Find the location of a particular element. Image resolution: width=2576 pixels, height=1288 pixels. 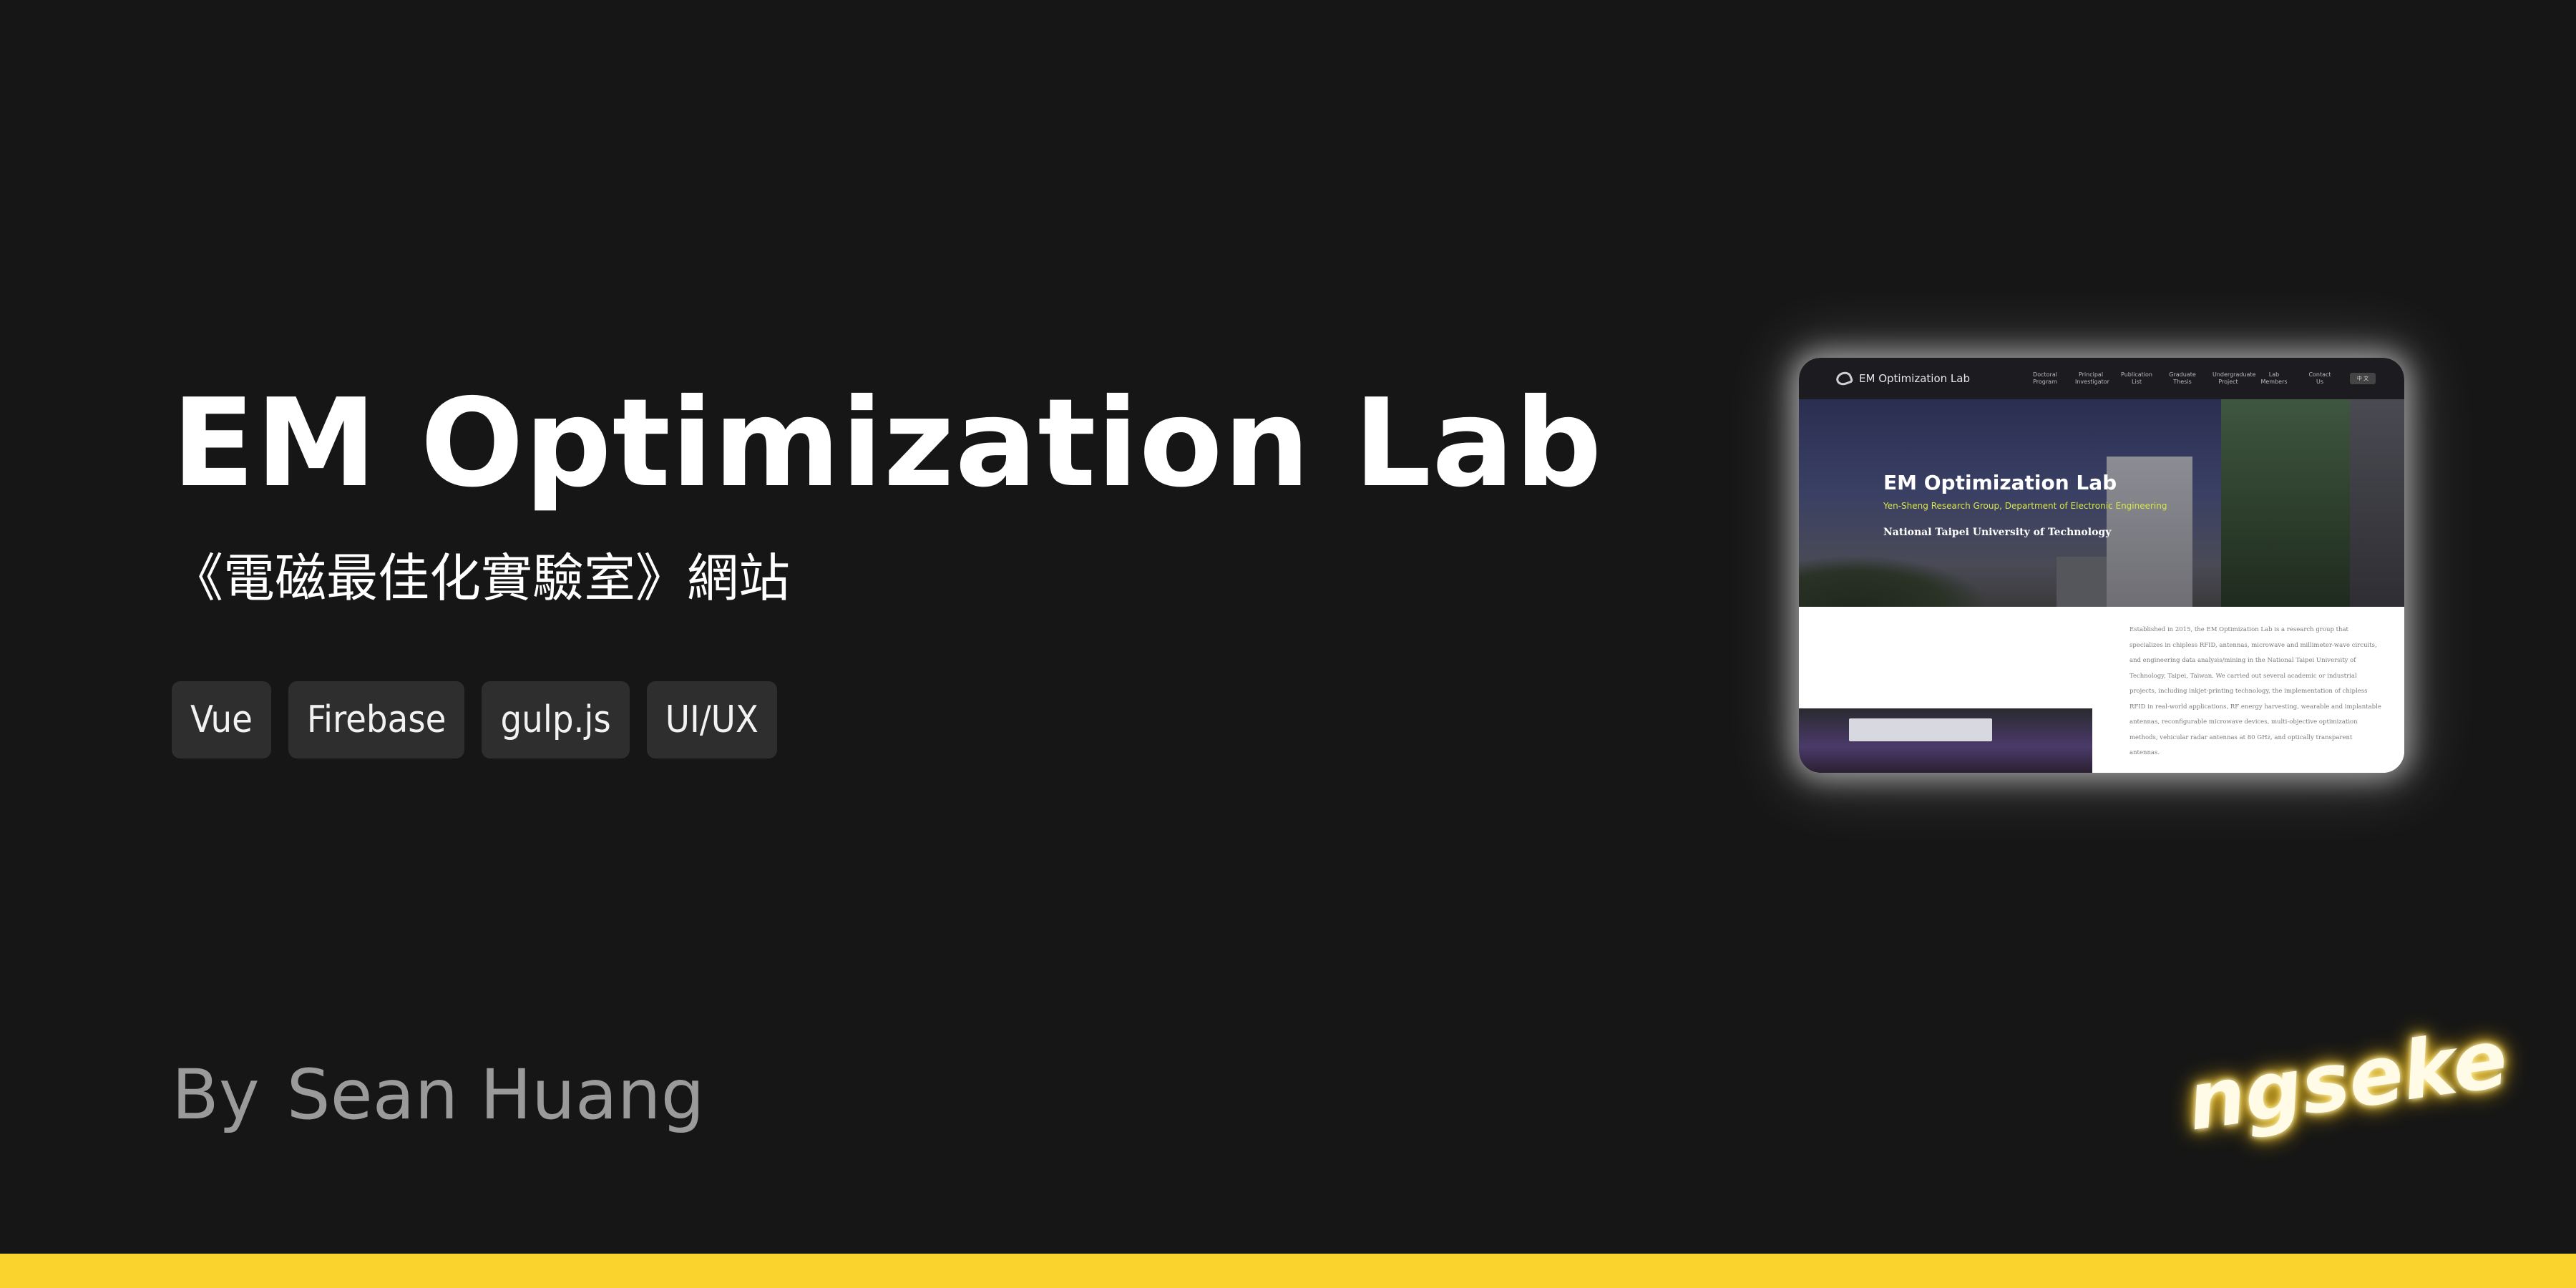

preview-nav-item: Undergraduate Project is located at coordinates (2234, 378).